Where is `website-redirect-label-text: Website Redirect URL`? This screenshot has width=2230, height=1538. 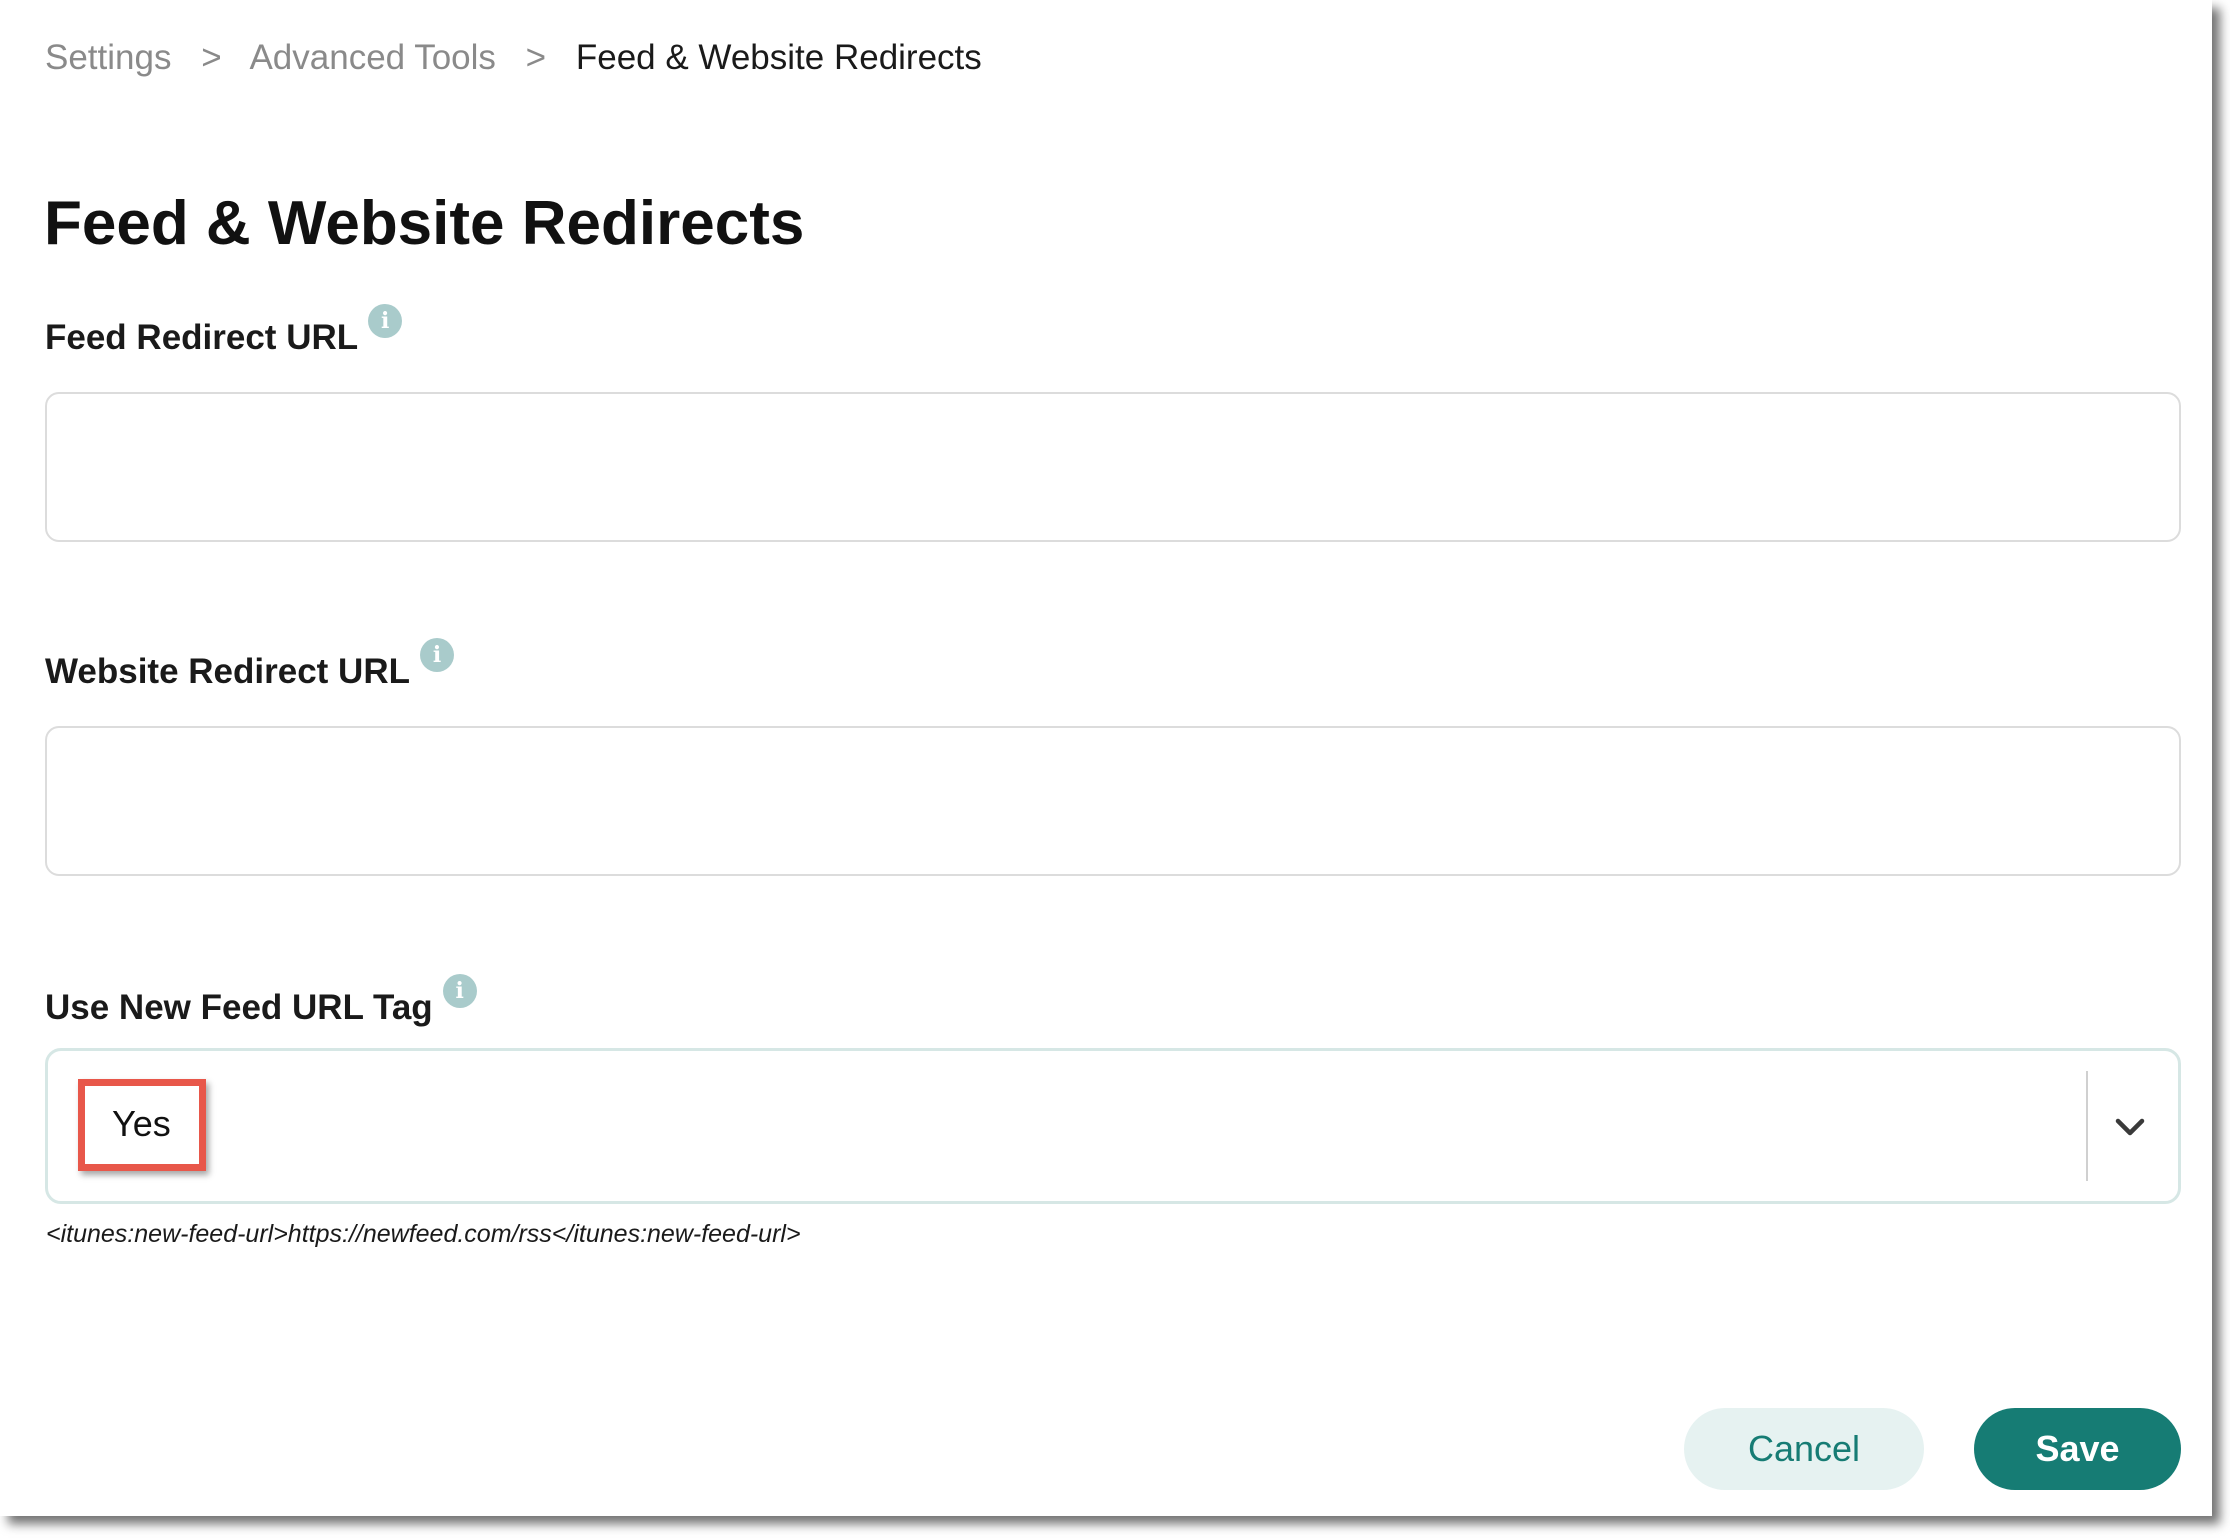 website-redirect-label-text: Website Redirect URL is located at coordinates (227, 671).